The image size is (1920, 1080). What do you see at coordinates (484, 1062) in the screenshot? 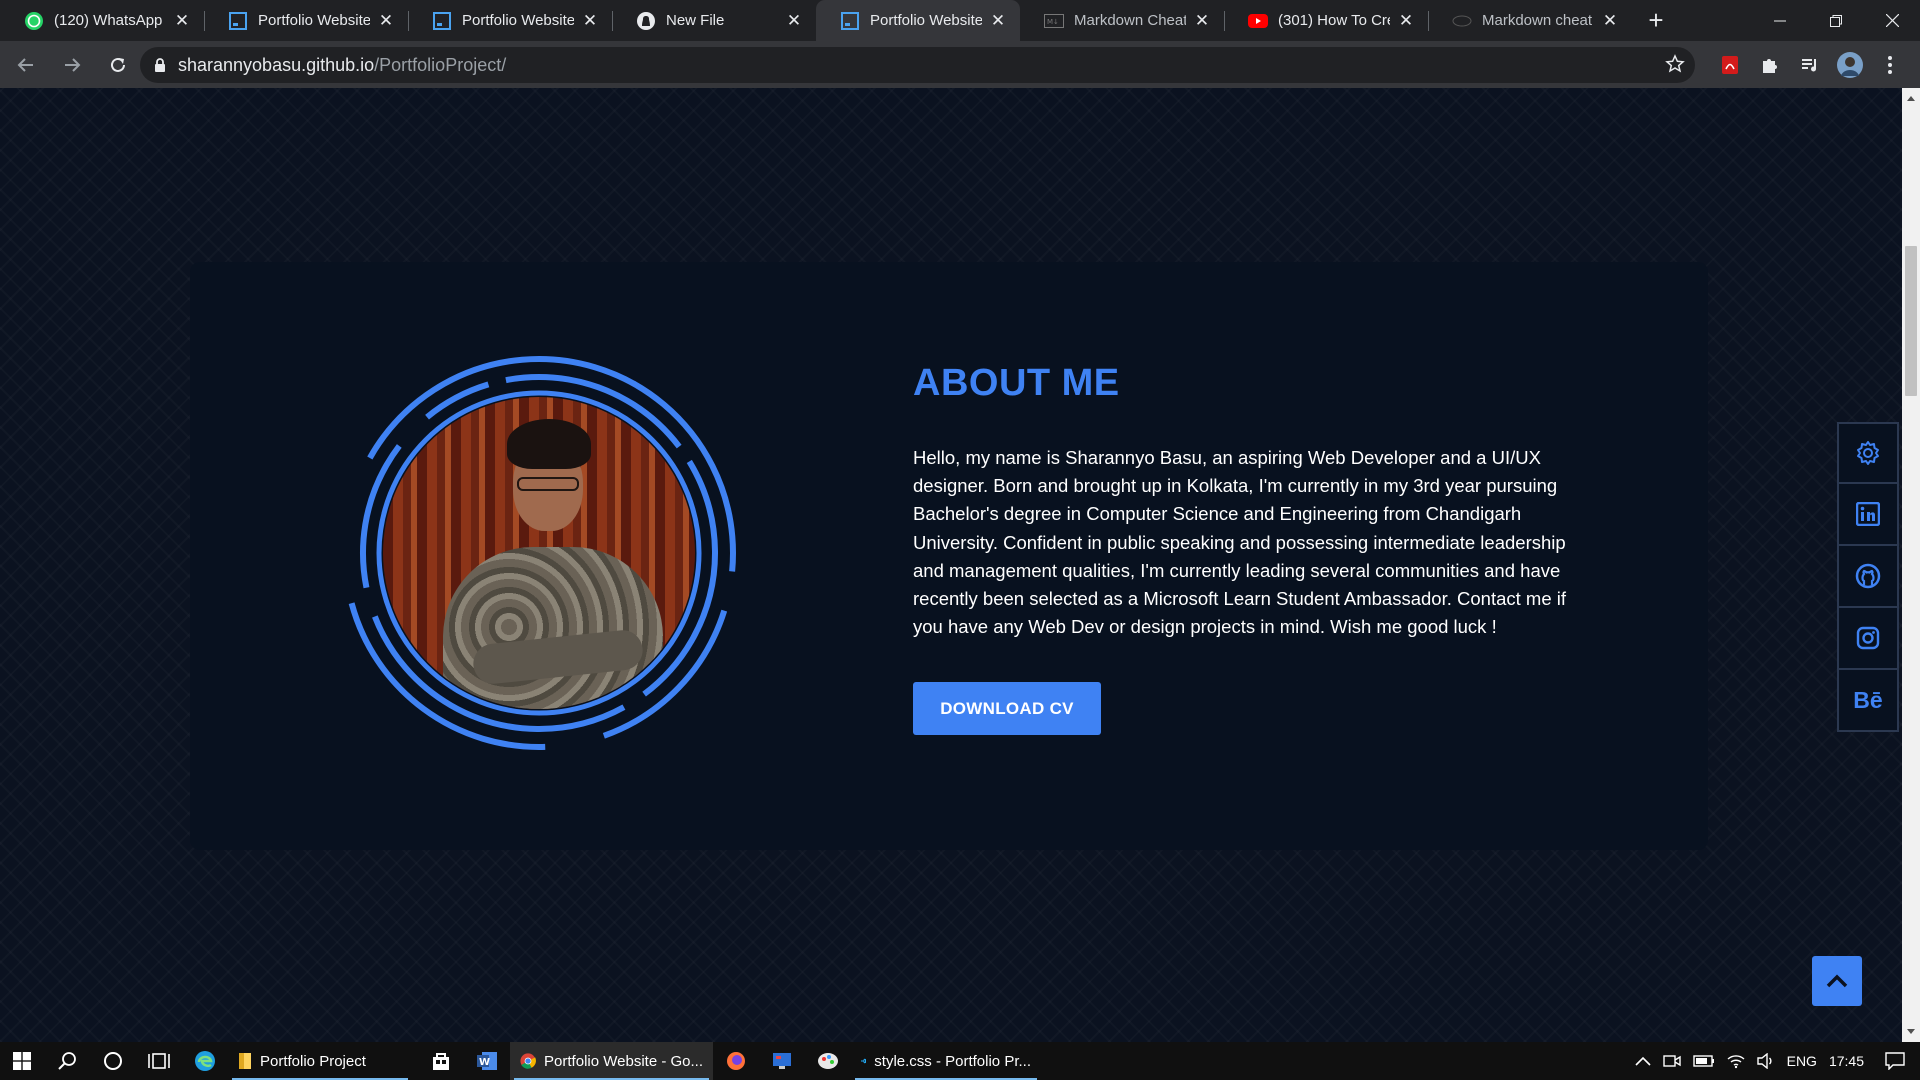
I see `svg-text: W` at bounding box center [484, 1062].